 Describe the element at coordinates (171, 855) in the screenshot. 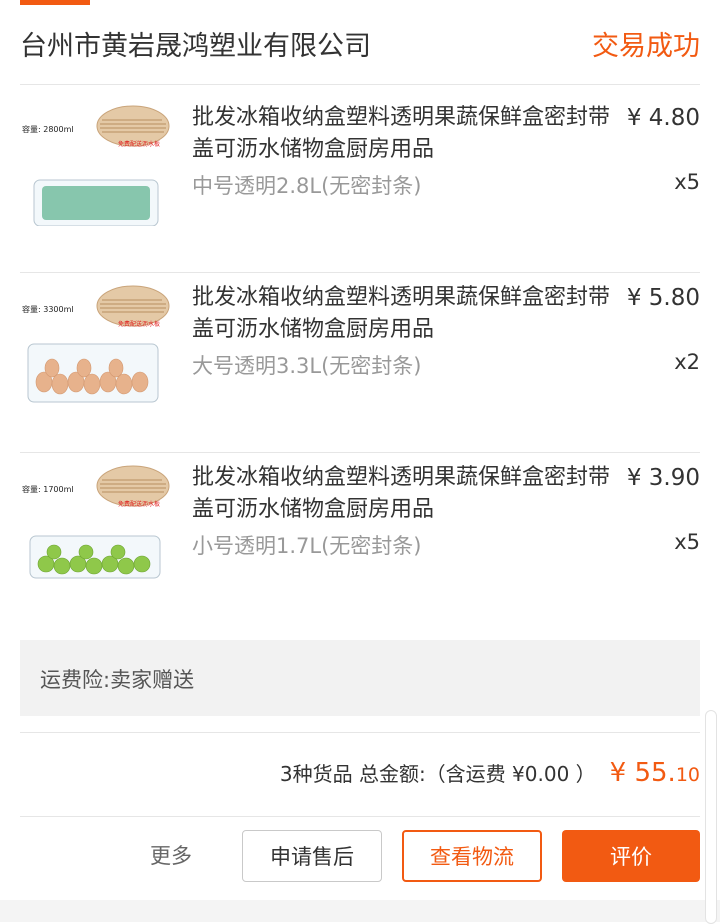

I see `more-button: 更多` at that location.